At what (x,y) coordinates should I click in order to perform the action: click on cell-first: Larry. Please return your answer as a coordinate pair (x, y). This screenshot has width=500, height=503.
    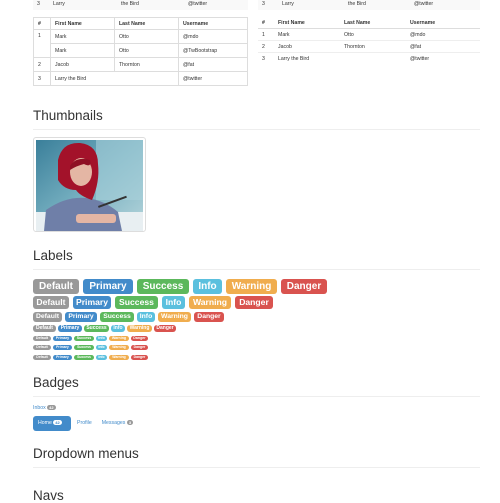
    Looking at the image, I should click on (59, 4).